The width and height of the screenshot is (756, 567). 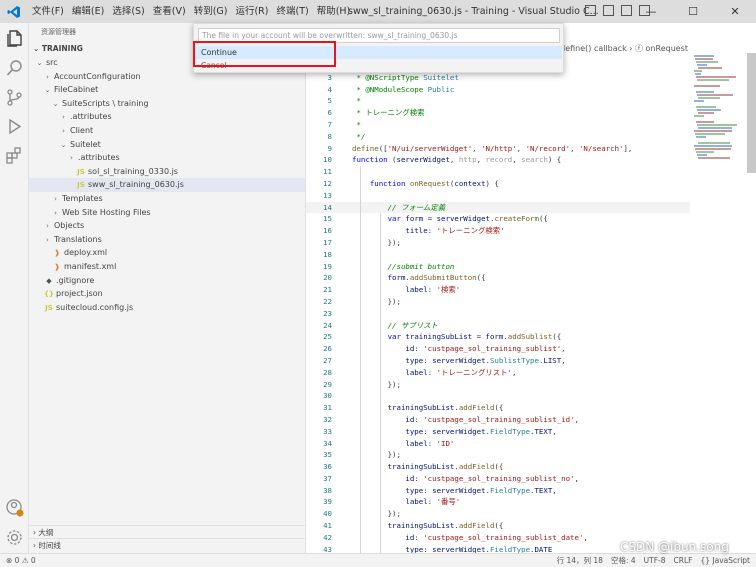 What do you see at coordinates (327, 219) in the screenshot?
I see `line-number: 15` at bounding box center [327, 219].